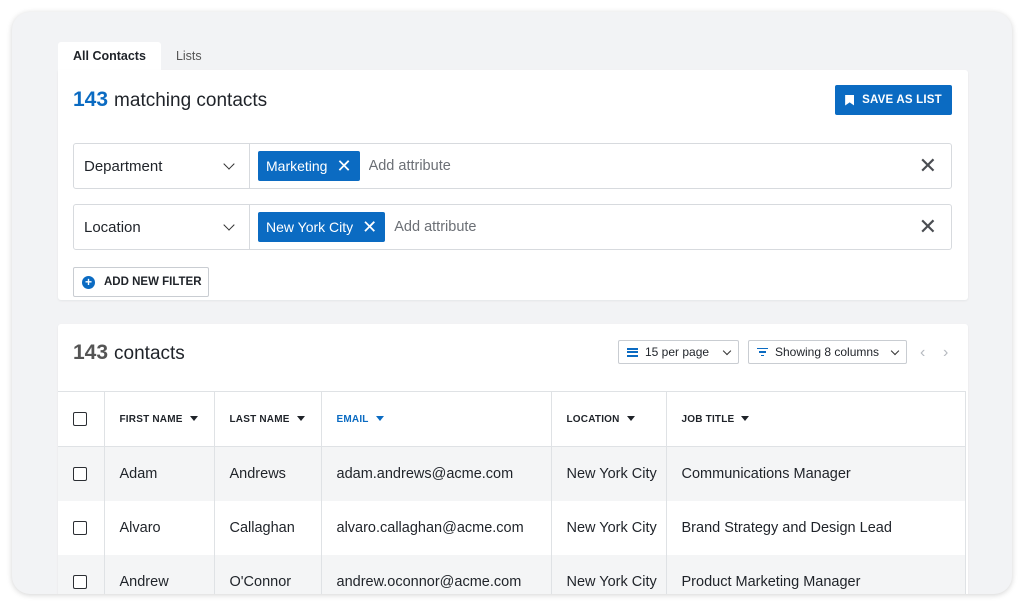  Describe the element at coordinates (945, 353) in the screenshot. I see `chevron-right-icon: ›` at that location.